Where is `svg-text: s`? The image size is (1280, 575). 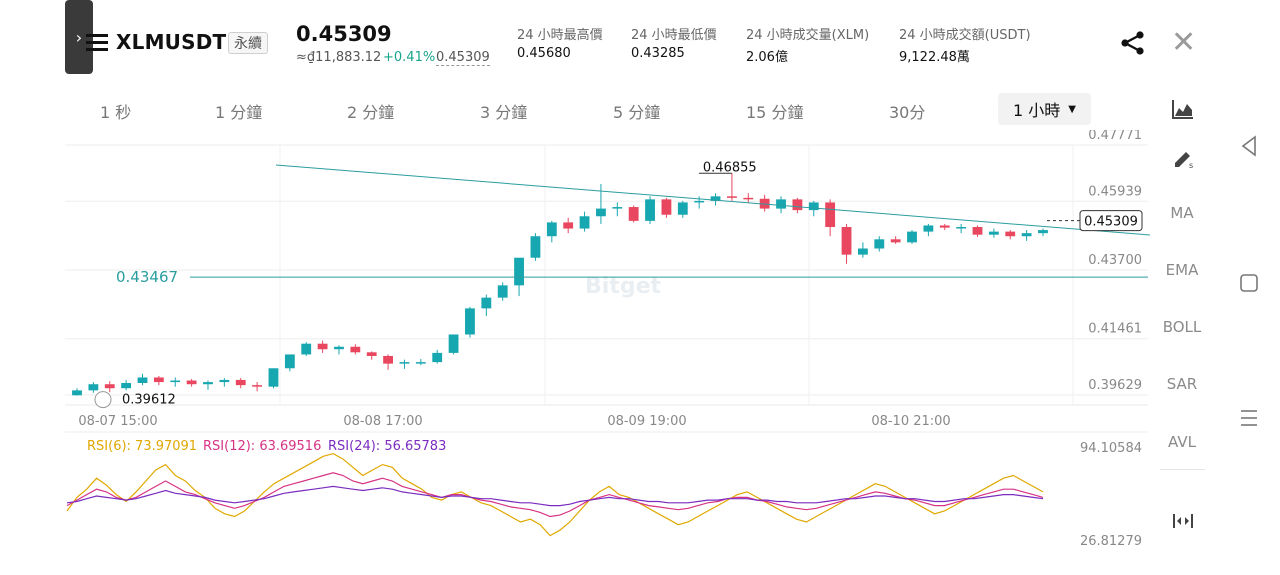 svg-text: s is located at coordinates (1191, 165).